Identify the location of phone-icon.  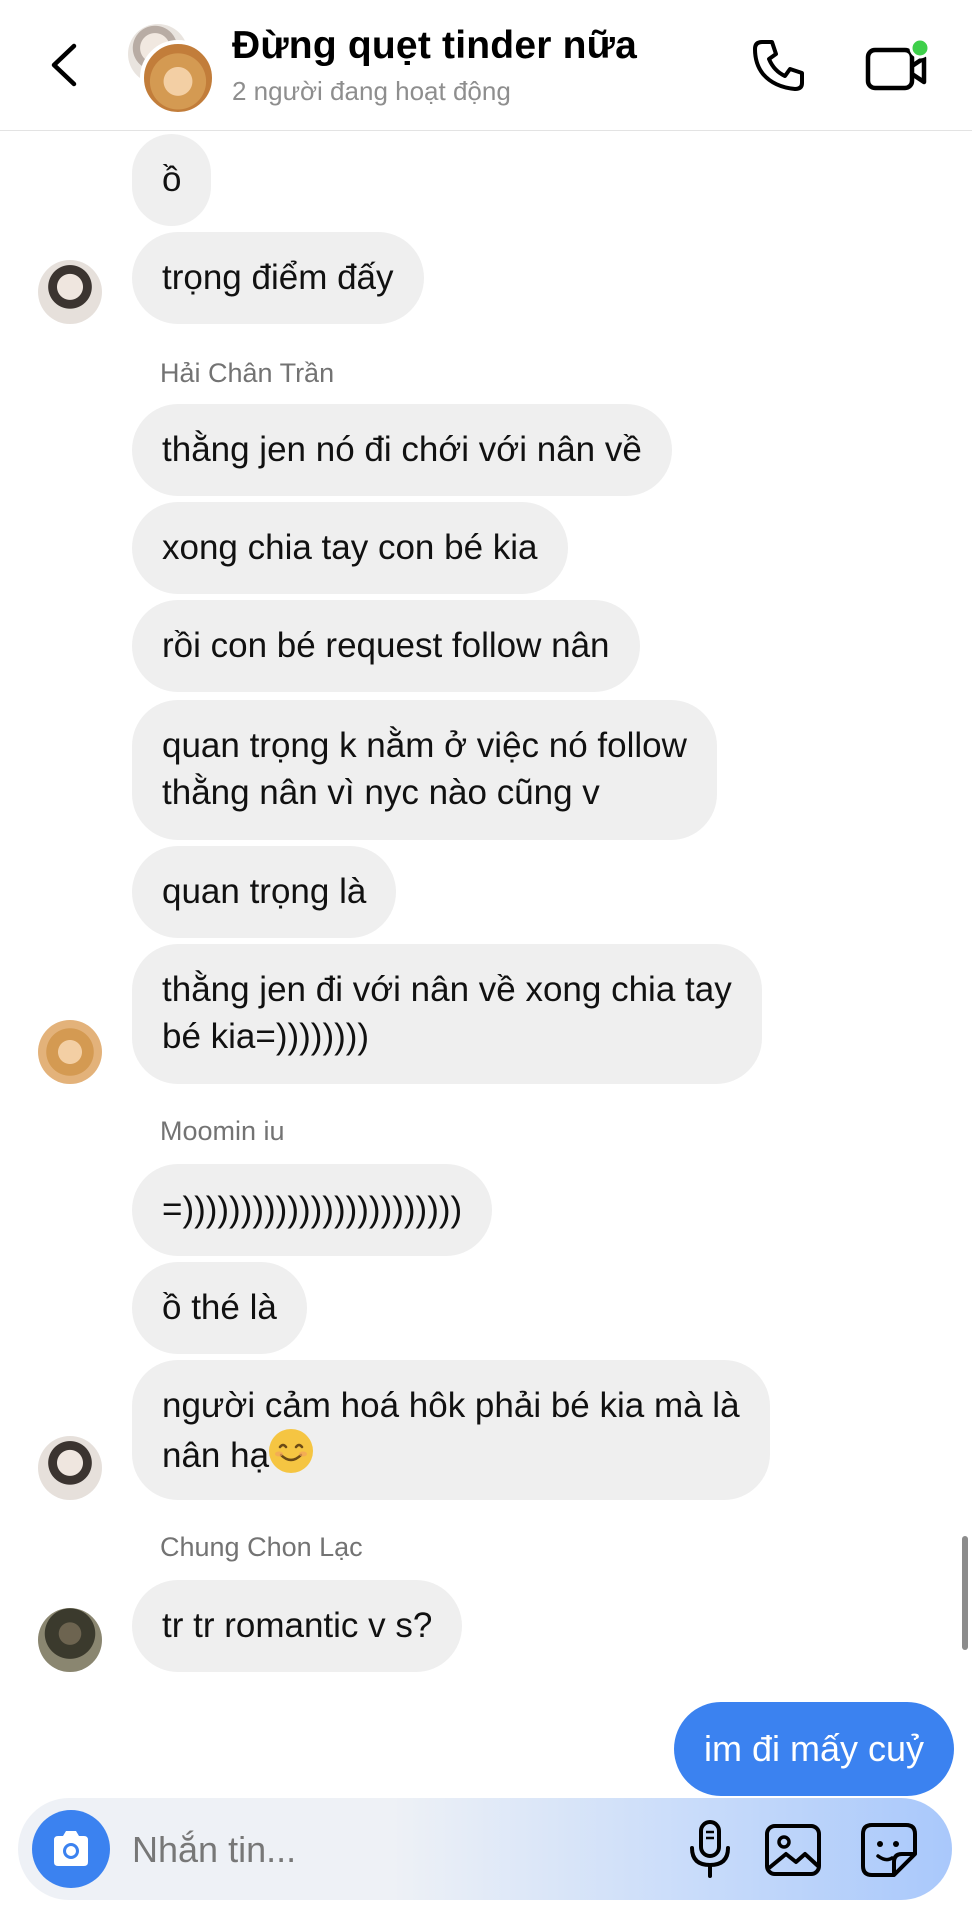
(778, 65).